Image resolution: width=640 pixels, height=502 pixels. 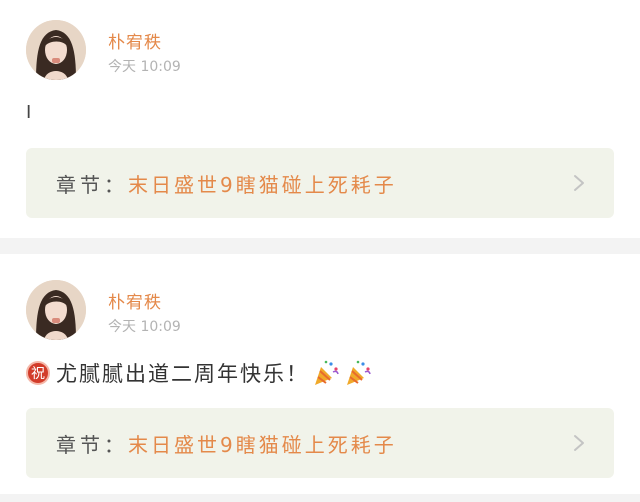 I want to click on comment-text-value: 尤腻腻出道二周年快乐！, so click(x=182, y=374).